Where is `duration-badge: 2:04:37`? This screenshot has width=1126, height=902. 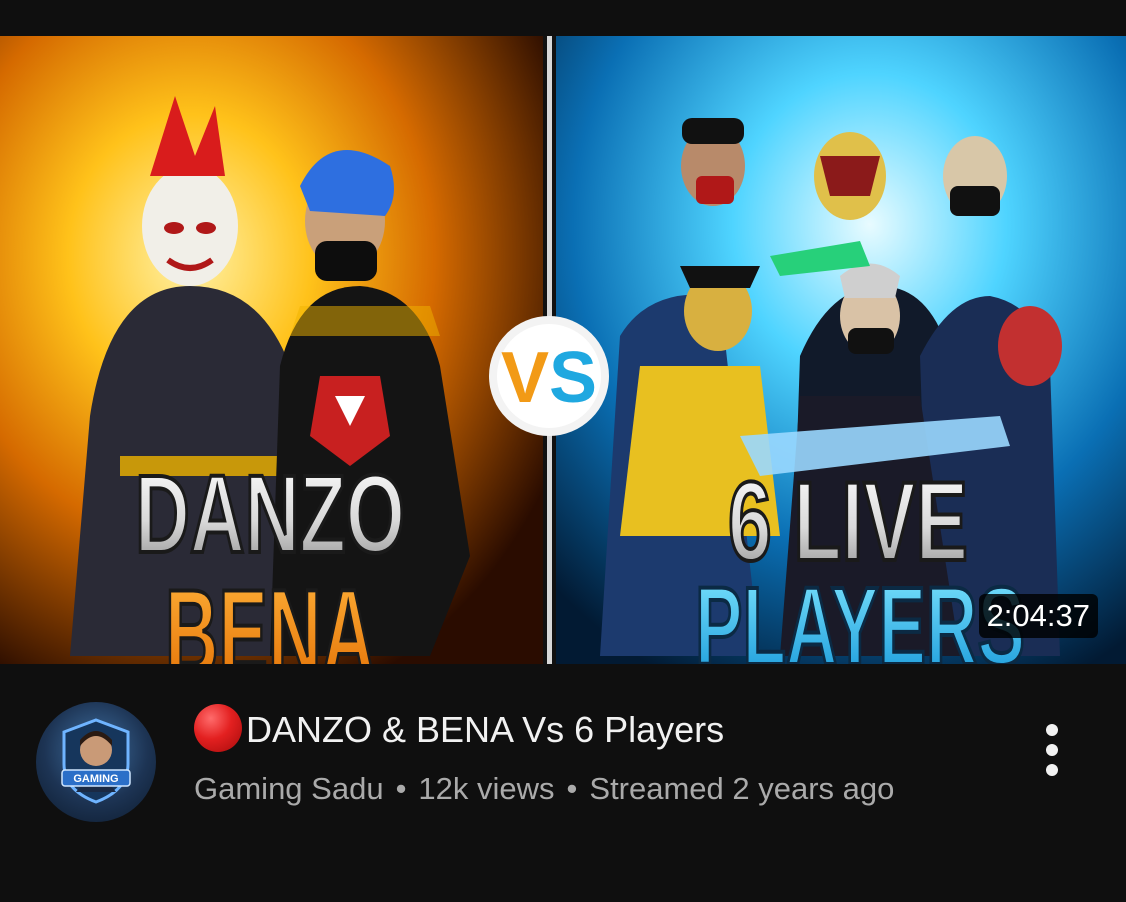
duration-badge: 2:04:37 is located at coordinates (1038, 616).